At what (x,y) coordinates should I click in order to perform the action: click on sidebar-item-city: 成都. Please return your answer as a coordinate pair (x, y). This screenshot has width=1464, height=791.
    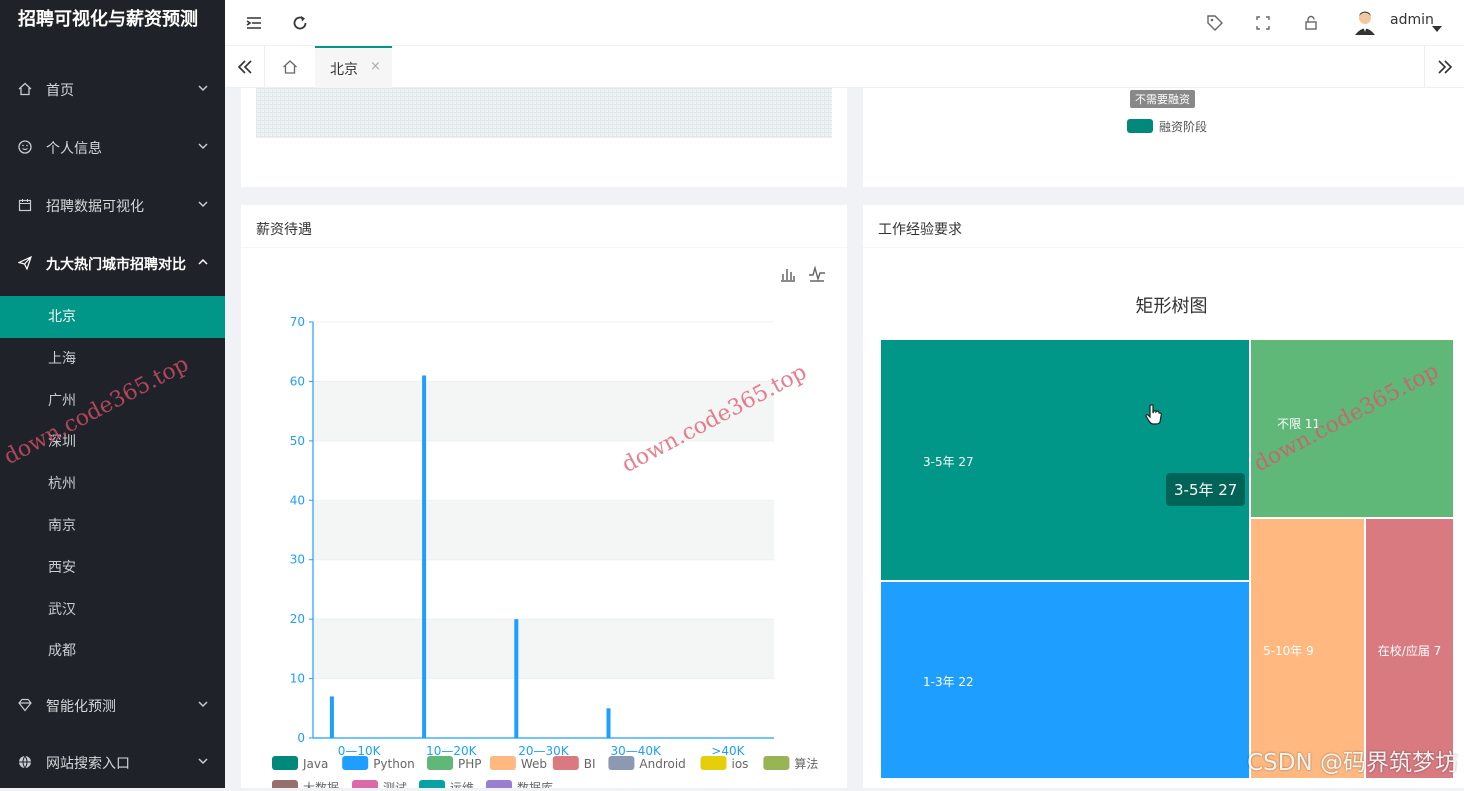
    Looking at the image, I should click on (112, 651).